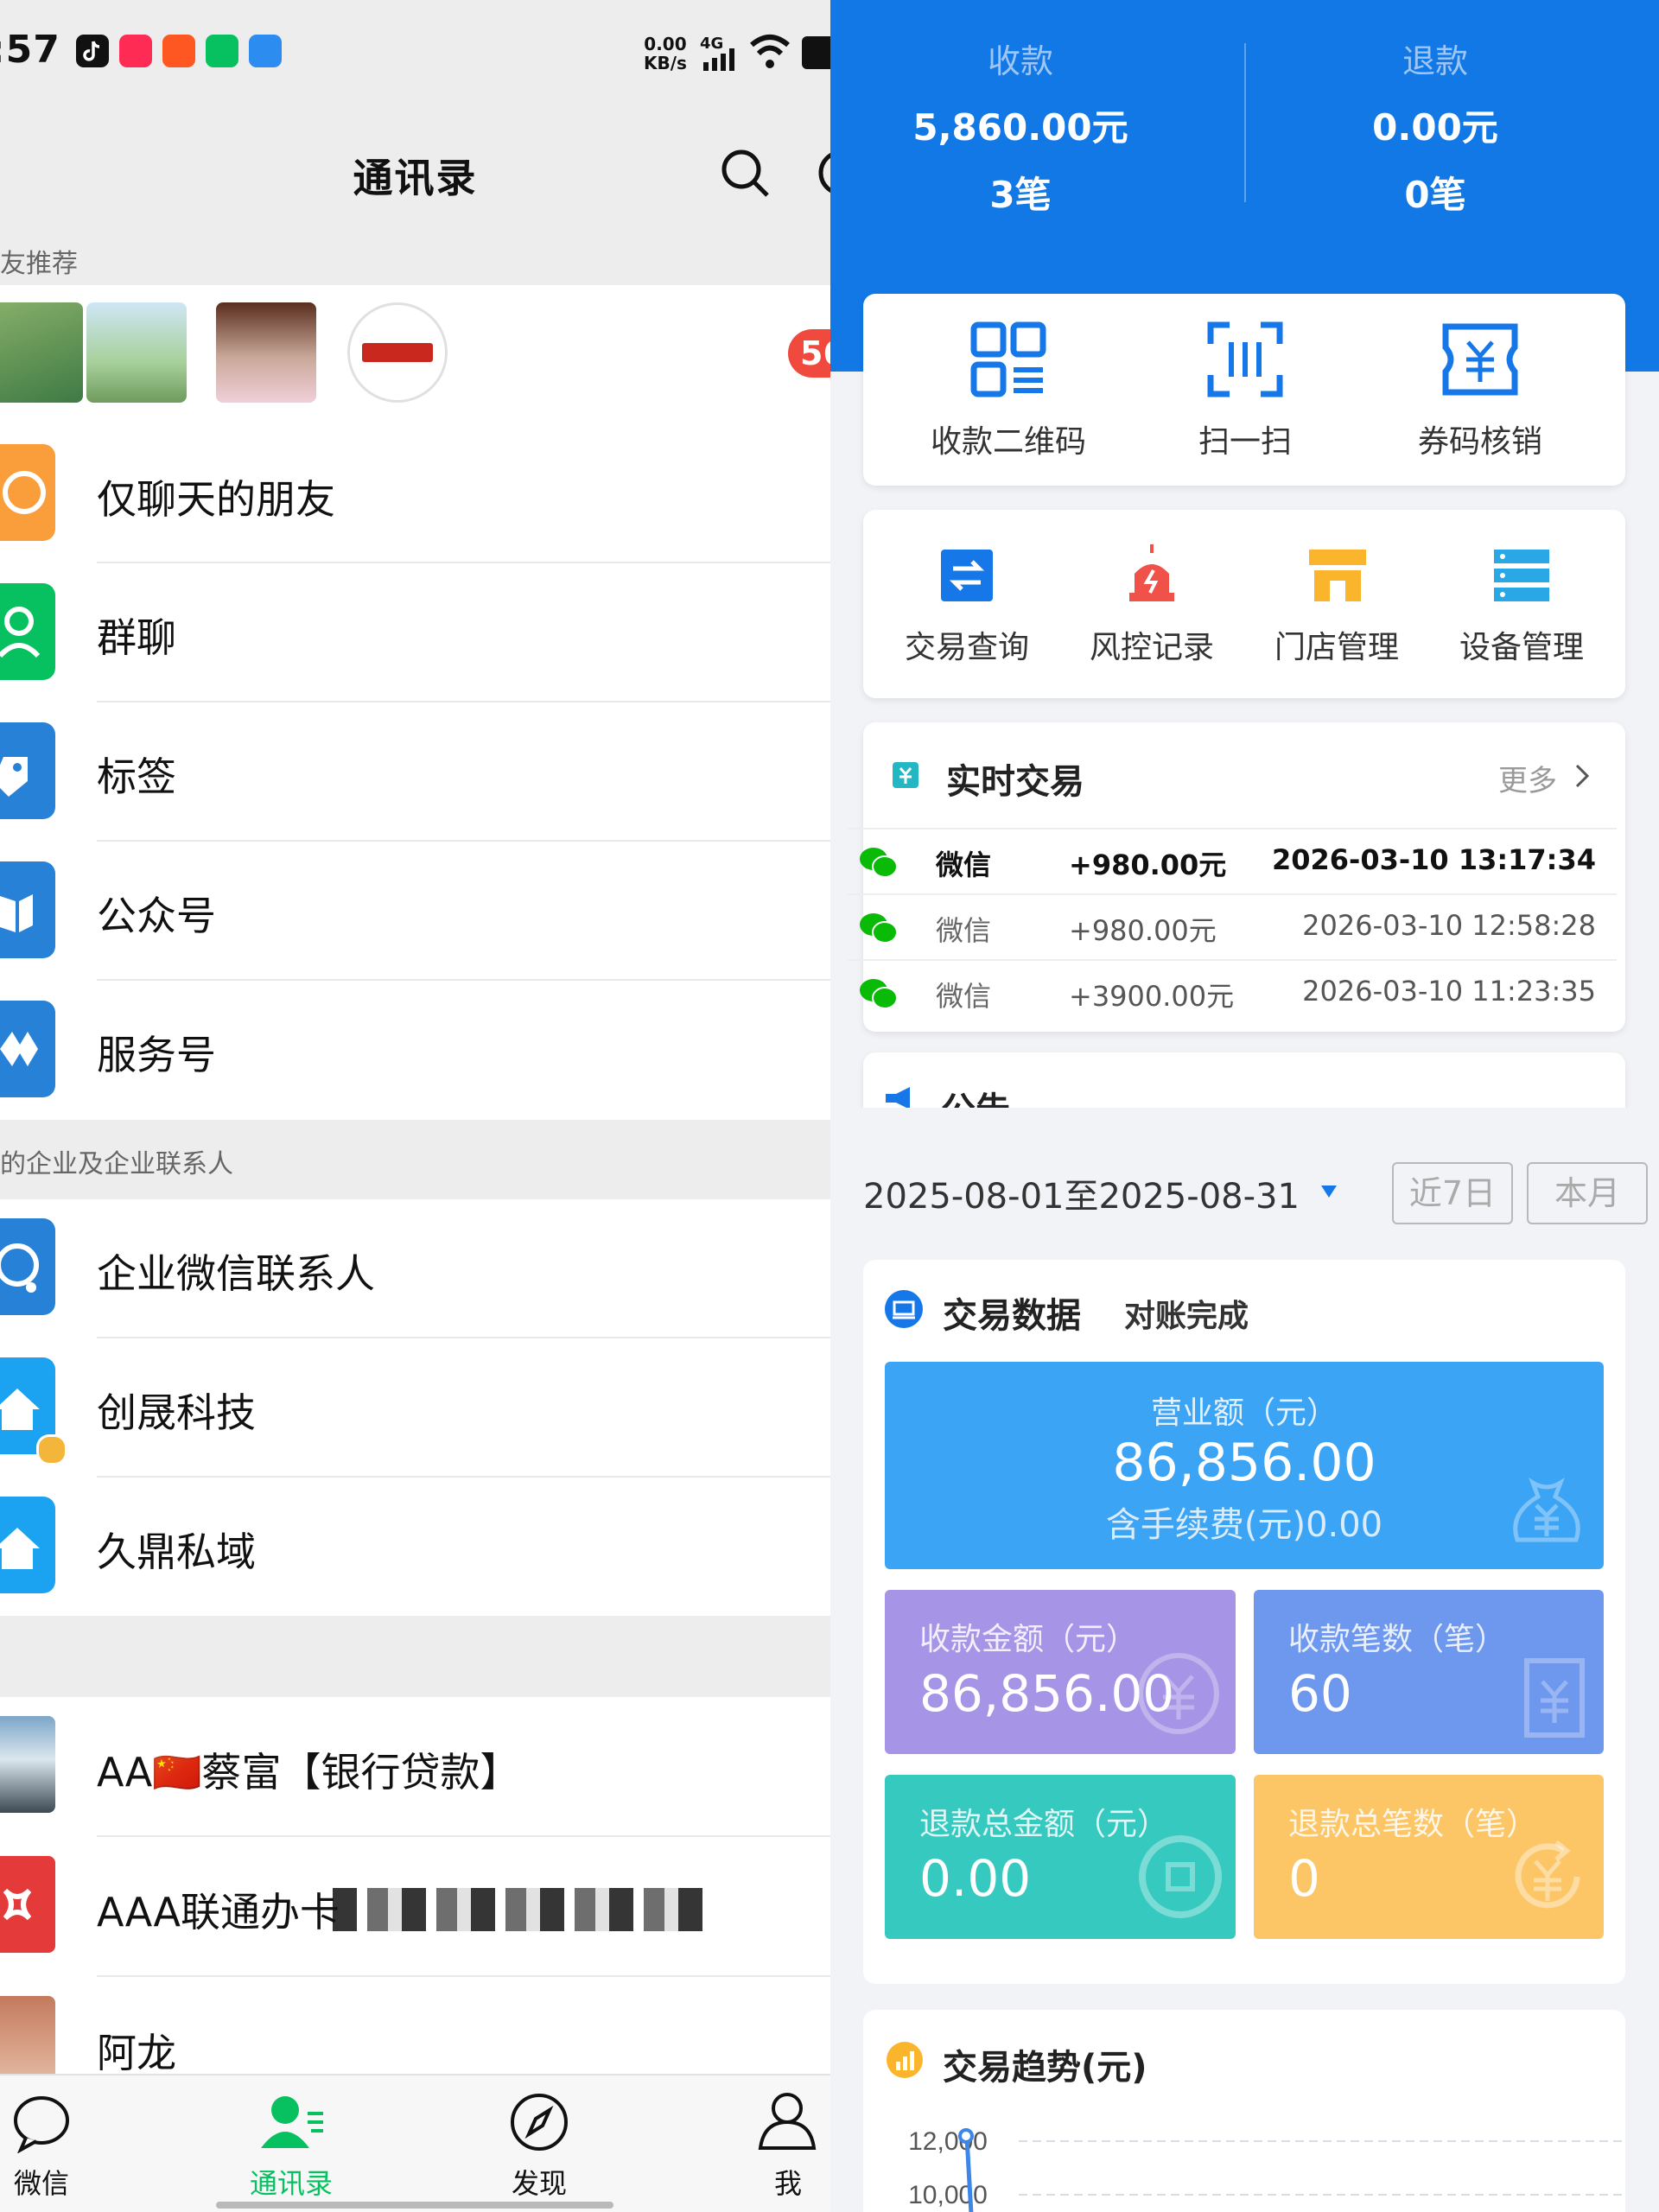  What do you see at coordinates (1081, 1193) in the screenshot?
I see `date-range: 2025-08-01至2025-08-31` at bounding box center [1081, 1193].